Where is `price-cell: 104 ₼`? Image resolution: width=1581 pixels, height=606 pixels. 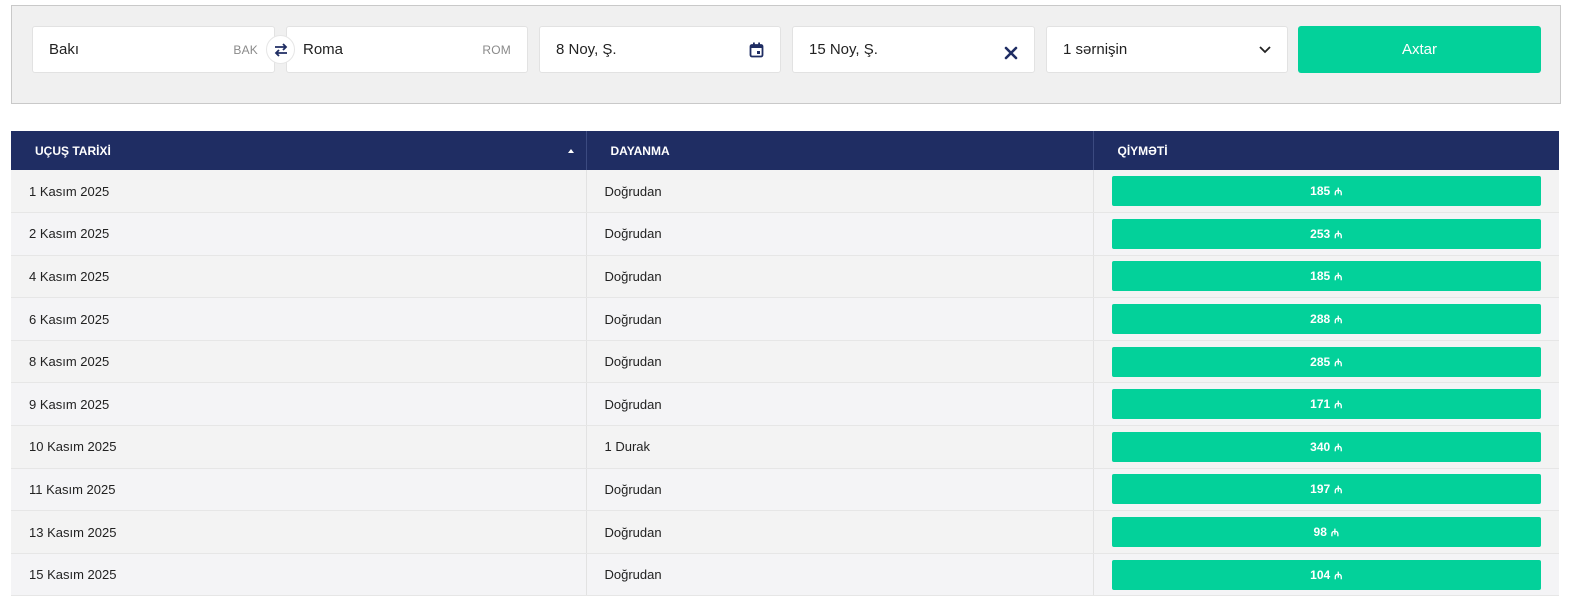
price-cell: 104 ₼ is located at coordinates (1326, 575).